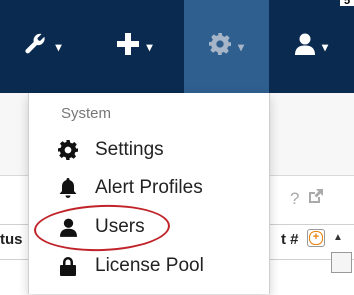 Image resolution: width=354 pixels, height=295 pixels. What do you see at coordinates (11, 239) in the screenshot?
I see `column-header-status: tus` at bounding box center [11, 239].